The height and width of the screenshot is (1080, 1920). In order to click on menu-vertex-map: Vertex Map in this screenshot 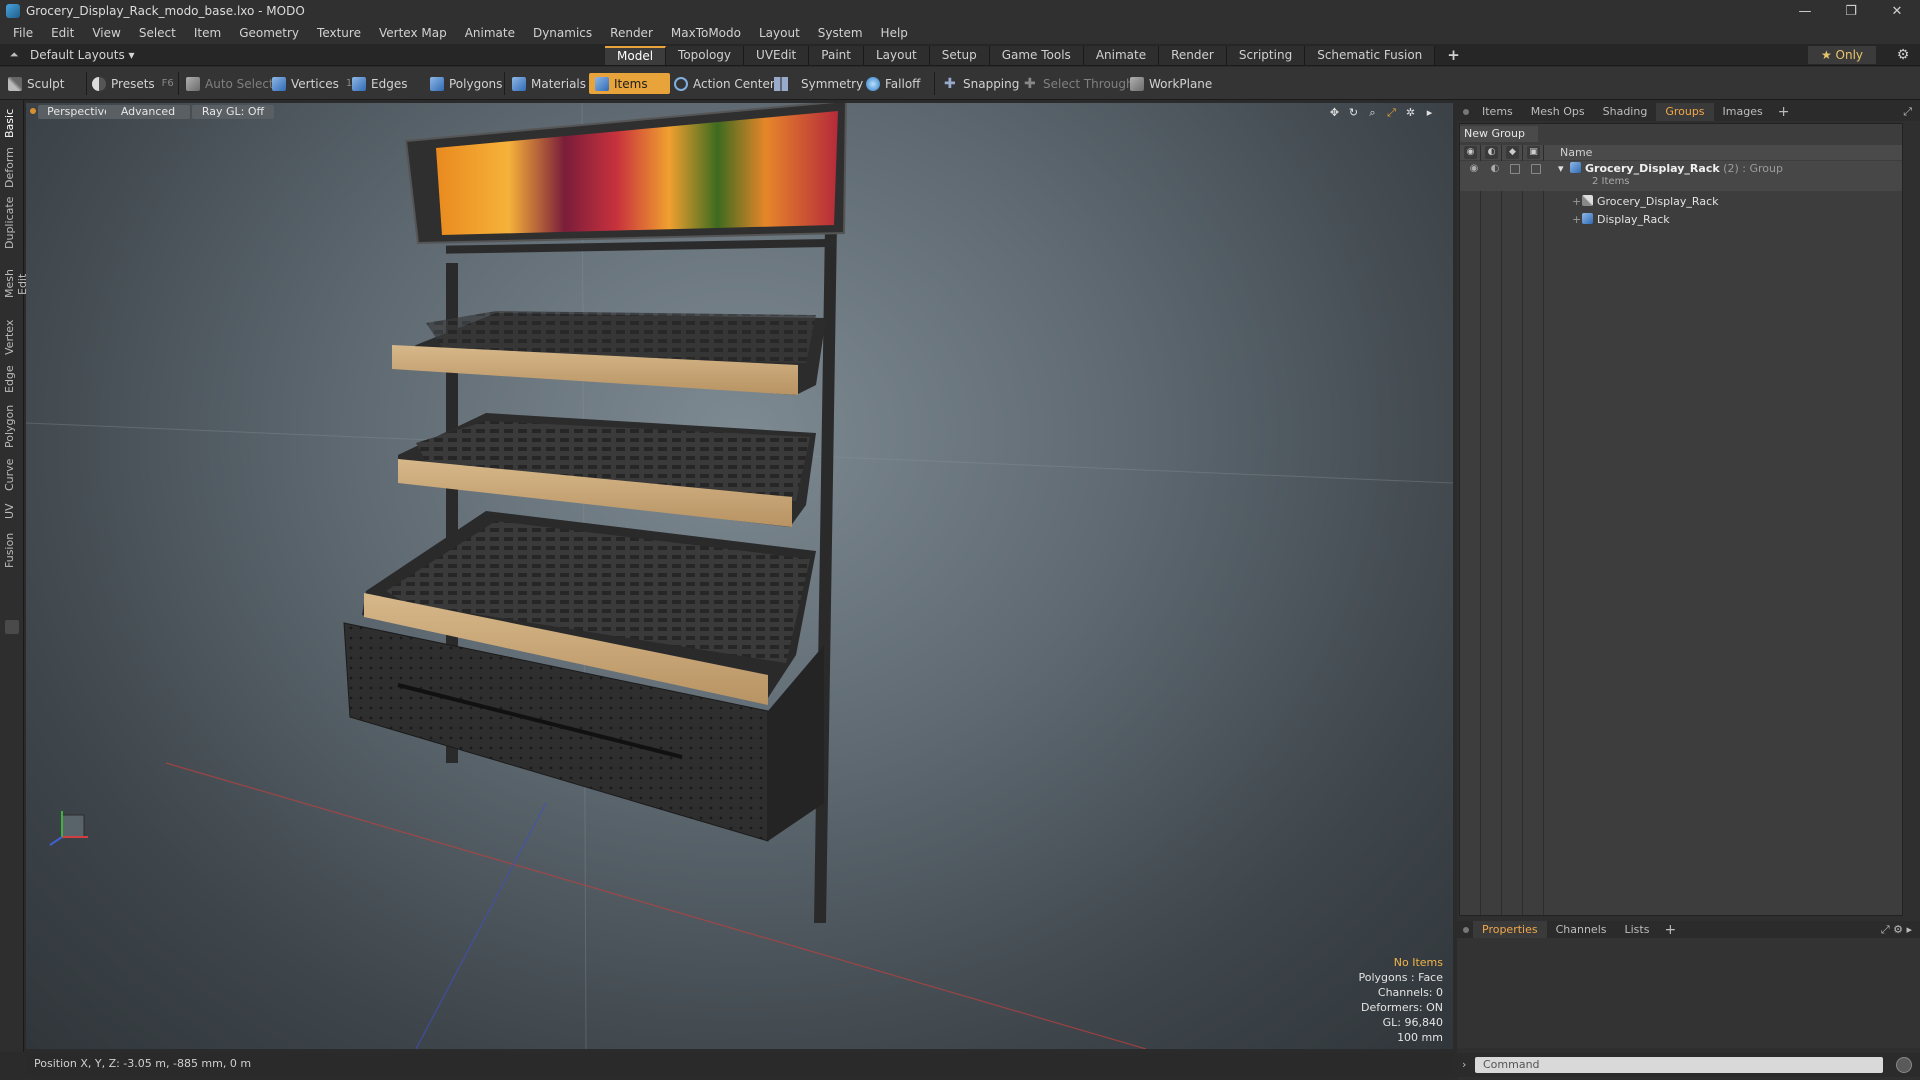, I will do `click(413, 33)`.